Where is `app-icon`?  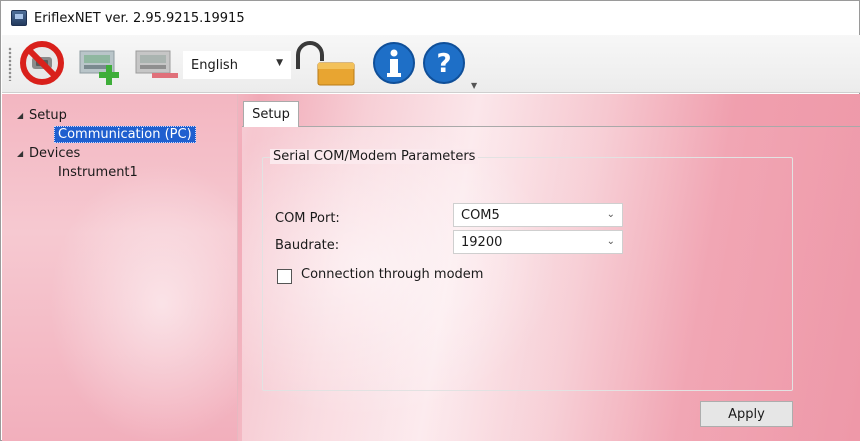 app-icon is located at coordinates (19, 18).